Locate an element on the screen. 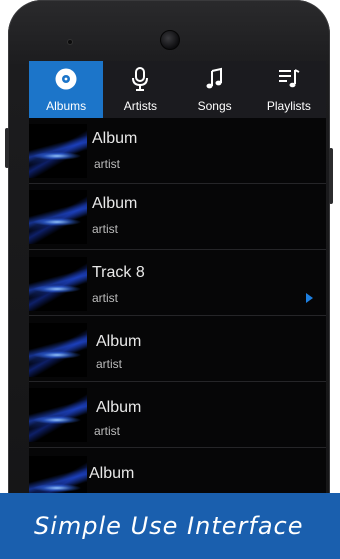 The height and width of the screenshot is (559, 340). promo-banner: Simple Use Interface is located at coordinates (170, 526).